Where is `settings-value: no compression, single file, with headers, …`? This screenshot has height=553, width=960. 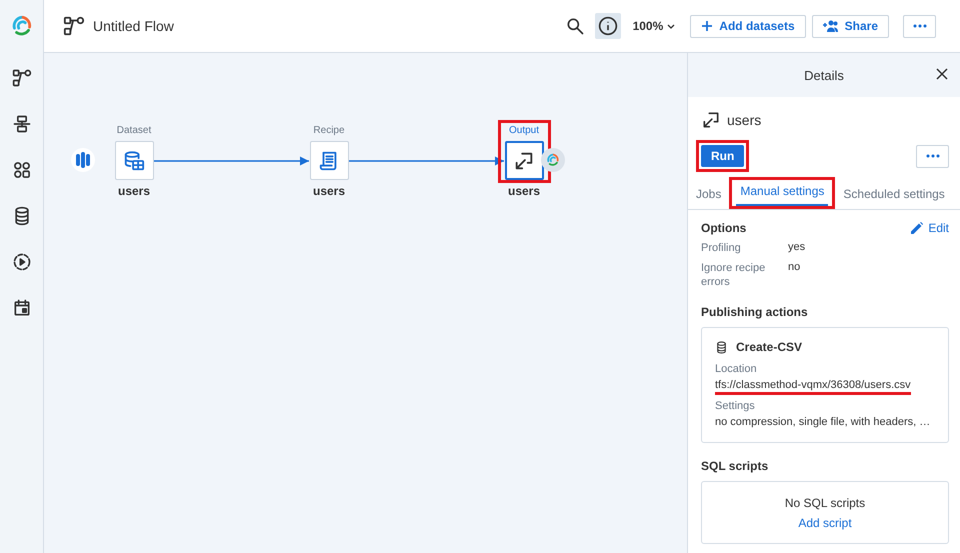
settings-value: no compression, single file, with headers, … is located at coordinates (822, 422).